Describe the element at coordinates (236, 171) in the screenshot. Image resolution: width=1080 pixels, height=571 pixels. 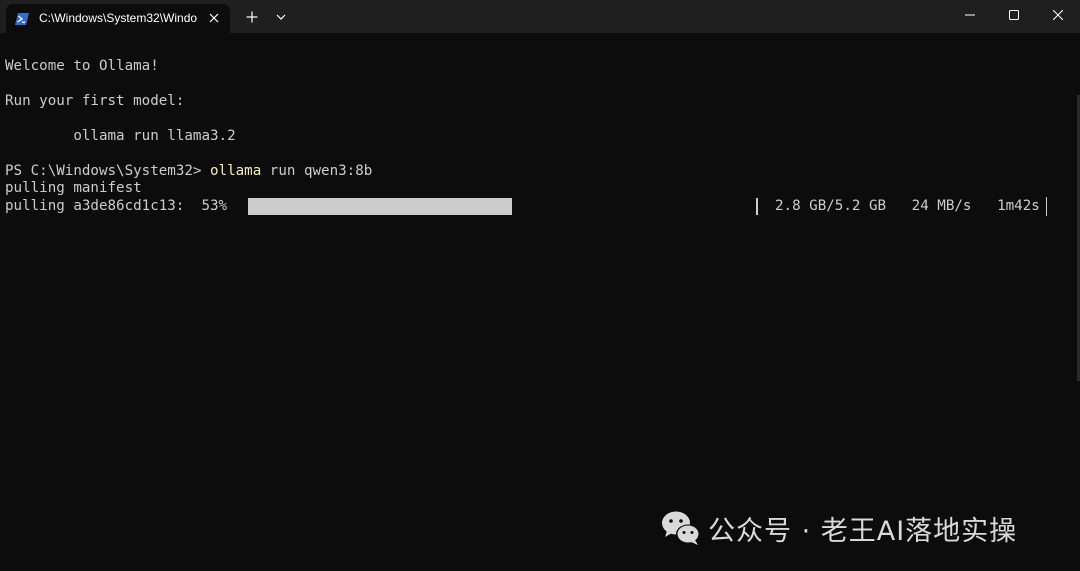
I see `command-name: ollama` at that location.